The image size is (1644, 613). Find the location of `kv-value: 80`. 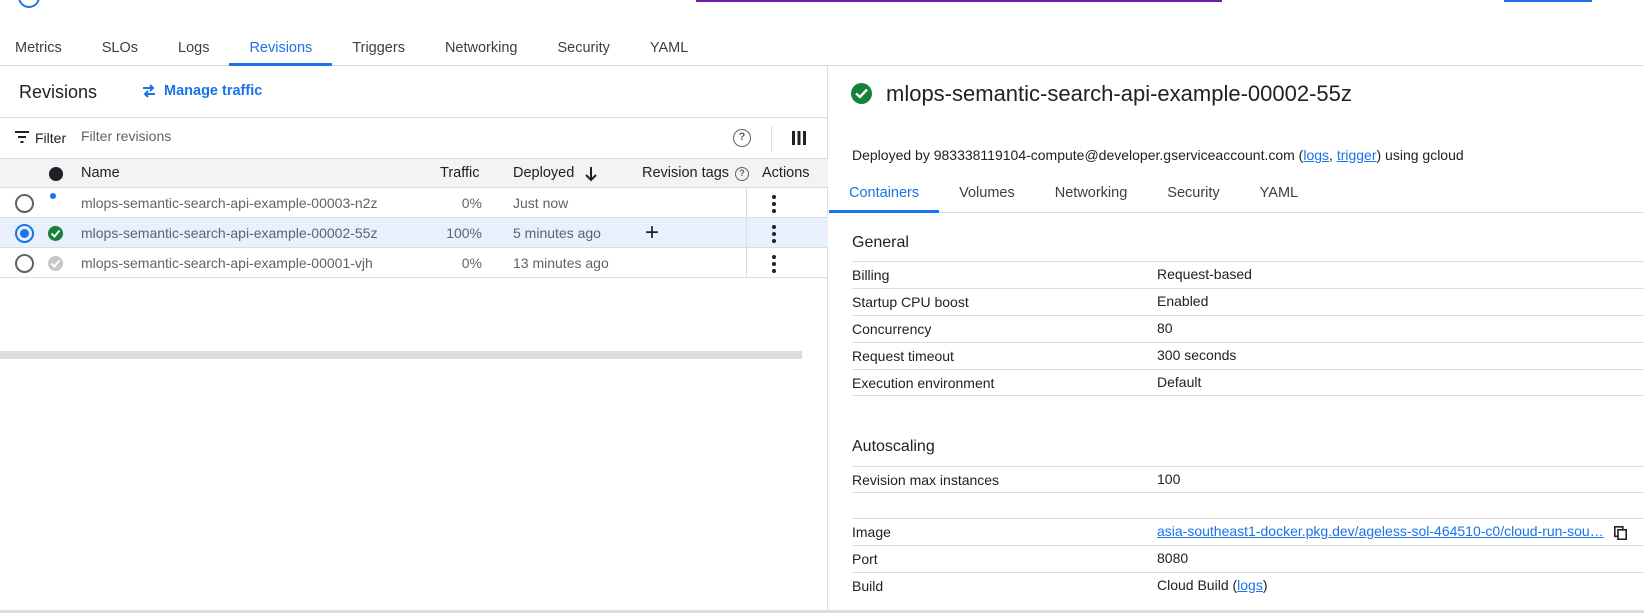

kv-value: 80 is located at coordinates (1165, 328).